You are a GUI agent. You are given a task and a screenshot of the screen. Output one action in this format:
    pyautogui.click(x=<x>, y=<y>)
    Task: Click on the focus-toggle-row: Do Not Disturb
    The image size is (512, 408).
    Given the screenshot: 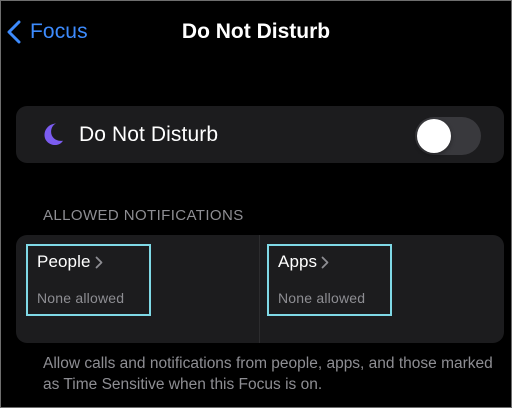 What is the action you would take?
    pyautogui.click(x=260, y=134)
    